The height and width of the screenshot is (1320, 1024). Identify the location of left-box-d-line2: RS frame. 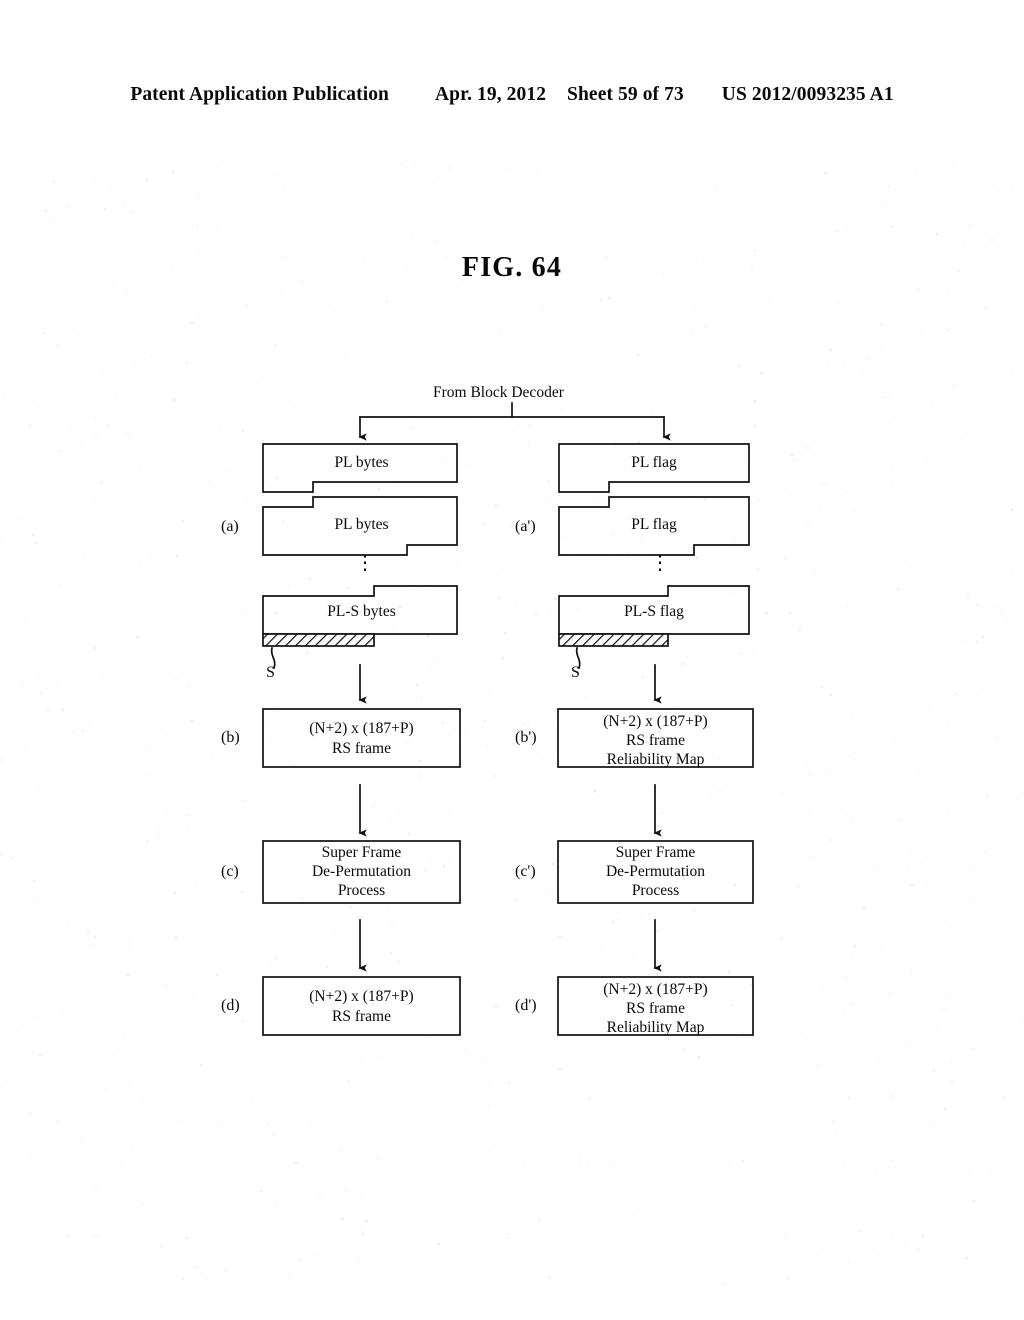
(361, 1016).